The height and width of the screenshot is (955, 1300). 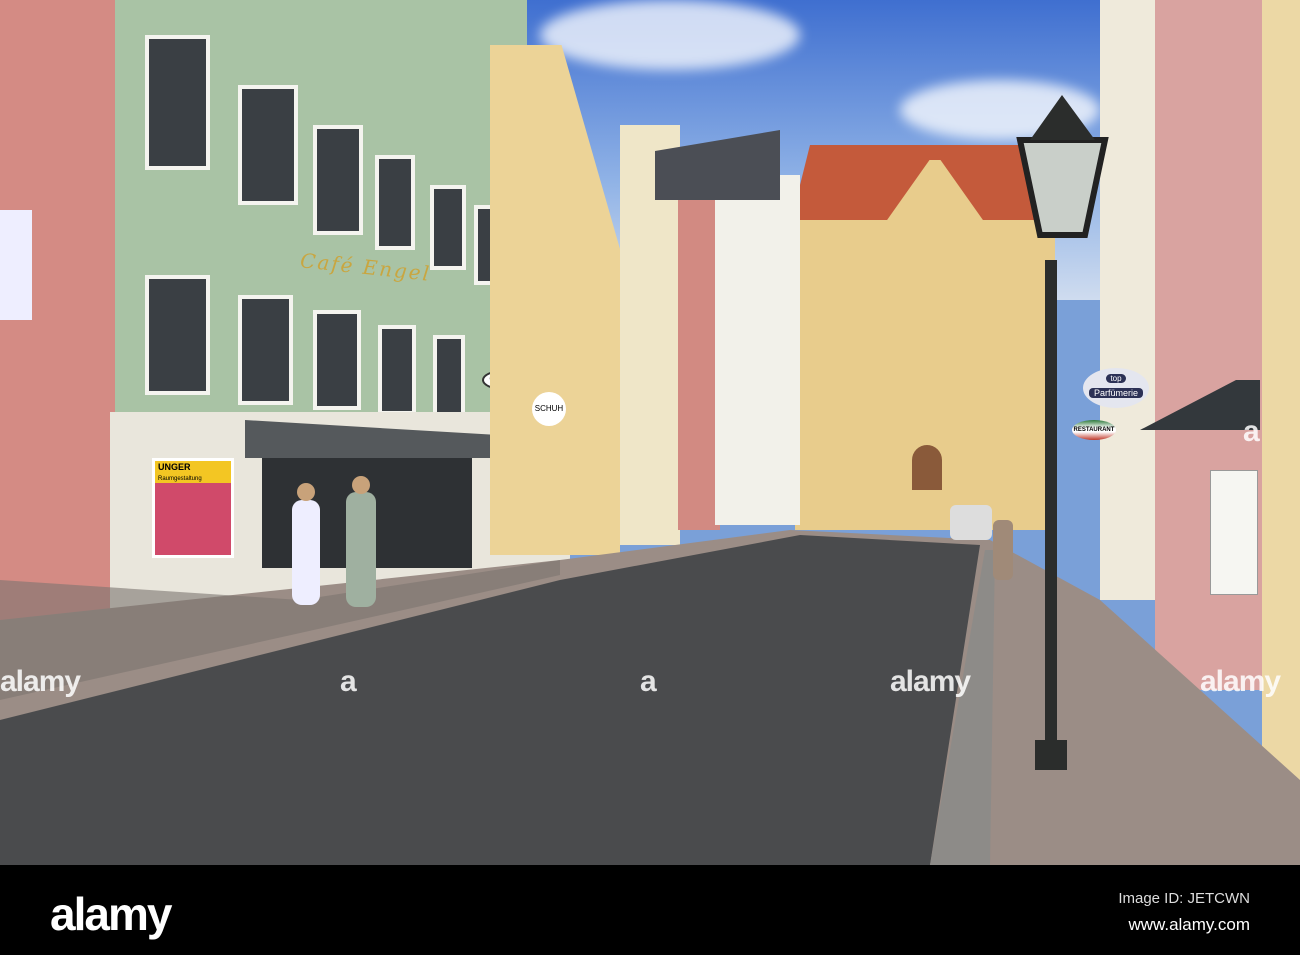 I want to click on image-id: Image ID: JETCWN, so click(x=1184, y=898).